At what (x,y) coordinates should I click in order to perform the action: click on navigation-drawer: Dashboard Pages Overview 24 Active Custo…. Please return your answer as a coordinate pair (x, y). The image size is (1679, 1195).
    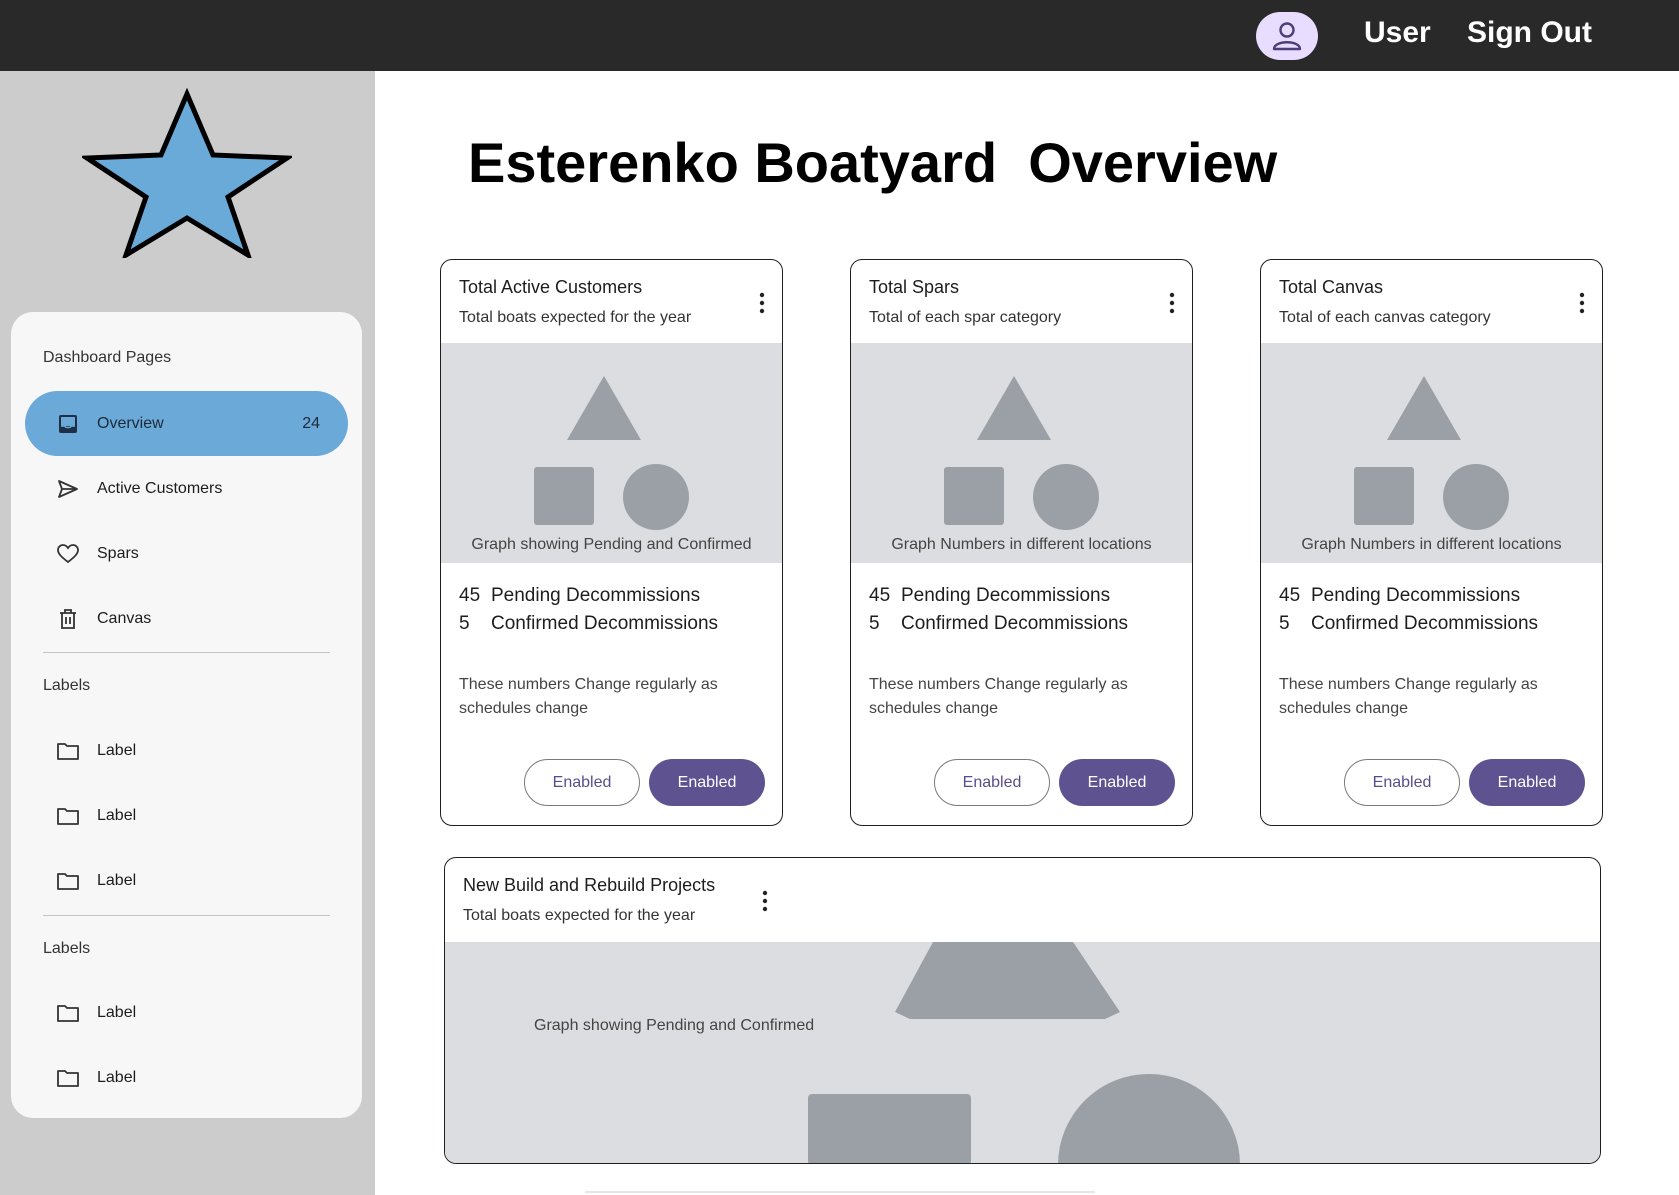
    Looking at the image, I should click on (186, 715).